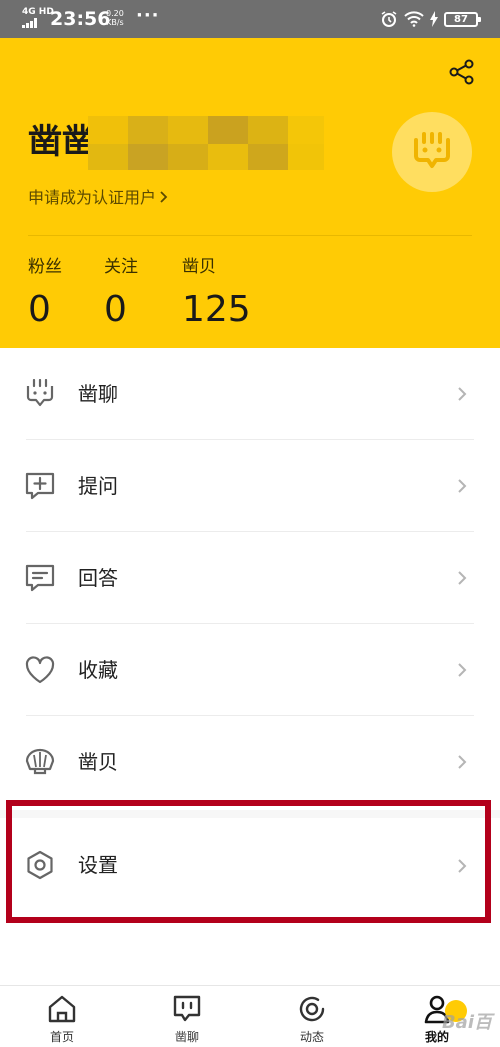 The width and height of the screenshot is (500, 1047). Describe the element at coordinates (250, 486) in the screenshot. I see `menu-item-ask: 提问` at that location.